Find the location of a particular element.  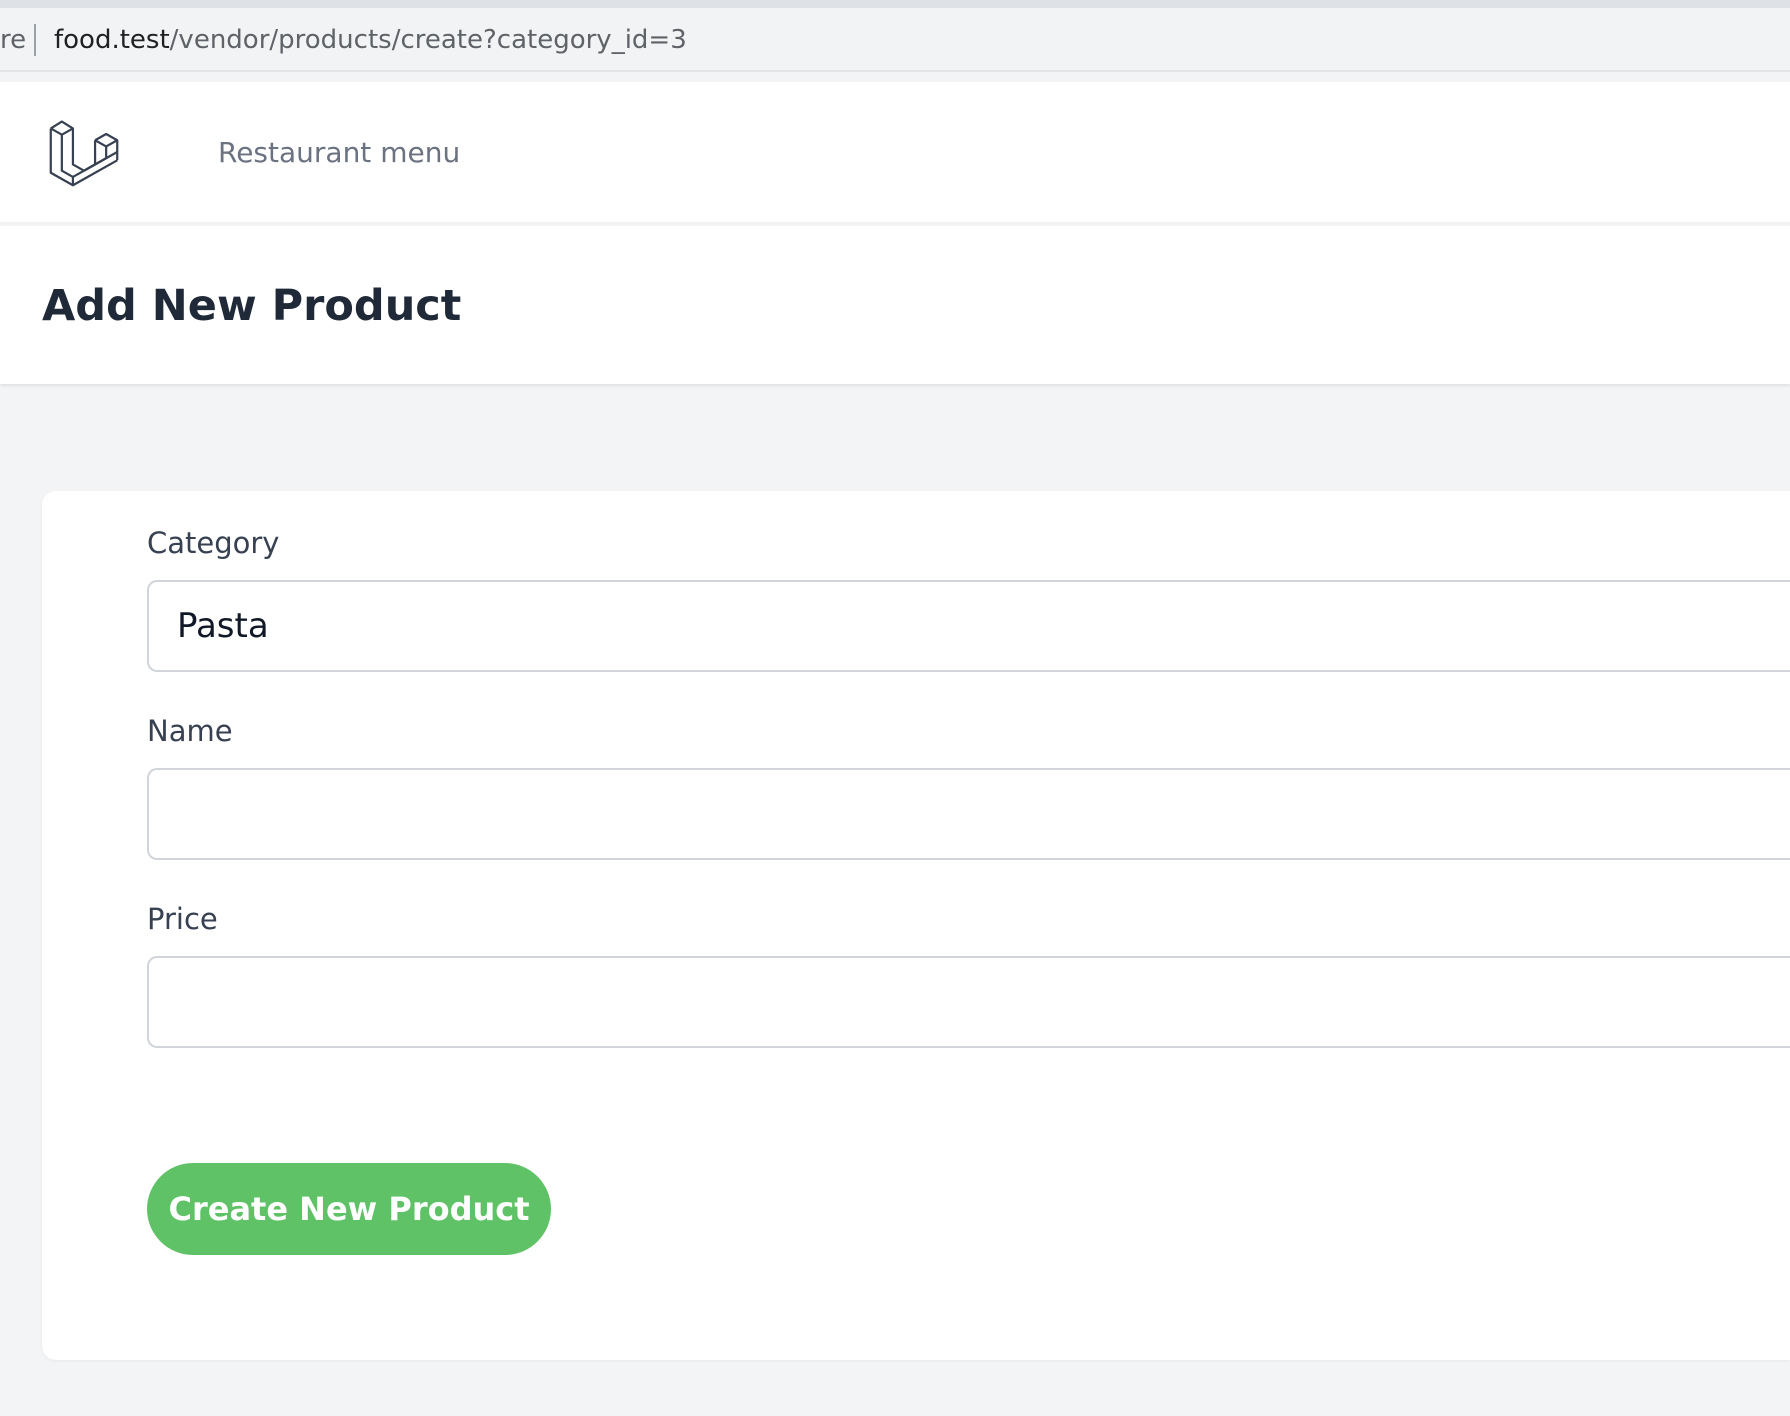

url-divider is located at coordinates (35, 40).